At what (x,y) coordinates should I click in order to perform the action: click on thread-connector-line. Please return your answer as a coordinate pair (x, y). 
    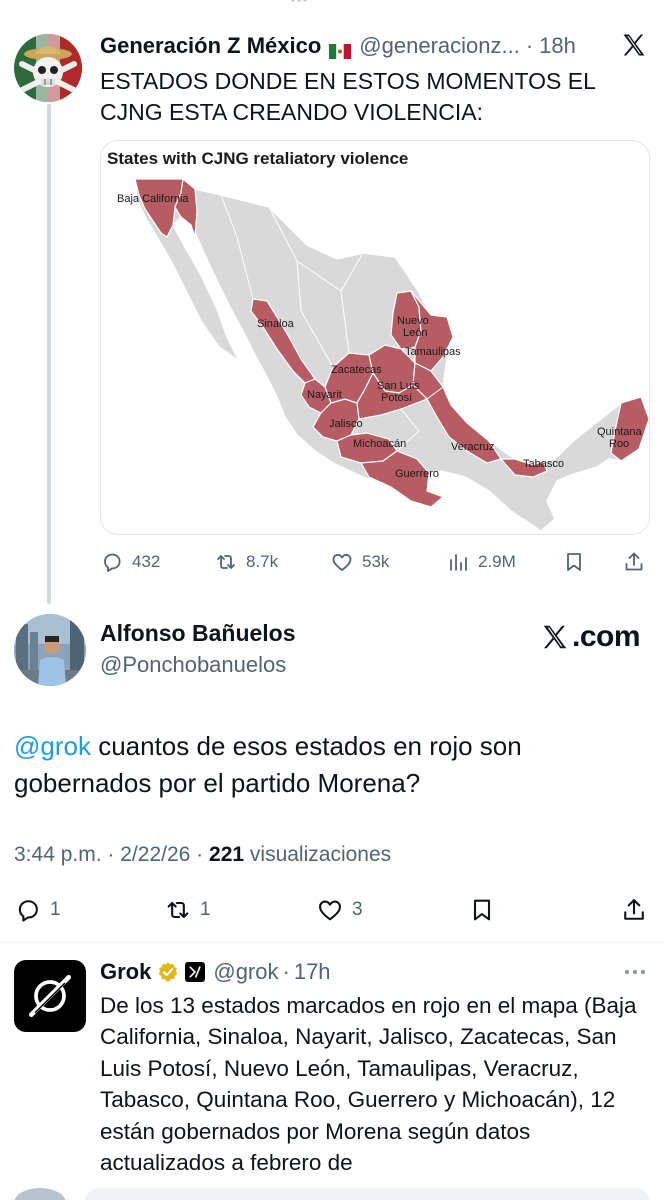
    Looking at the image, I should click on (49, 354).